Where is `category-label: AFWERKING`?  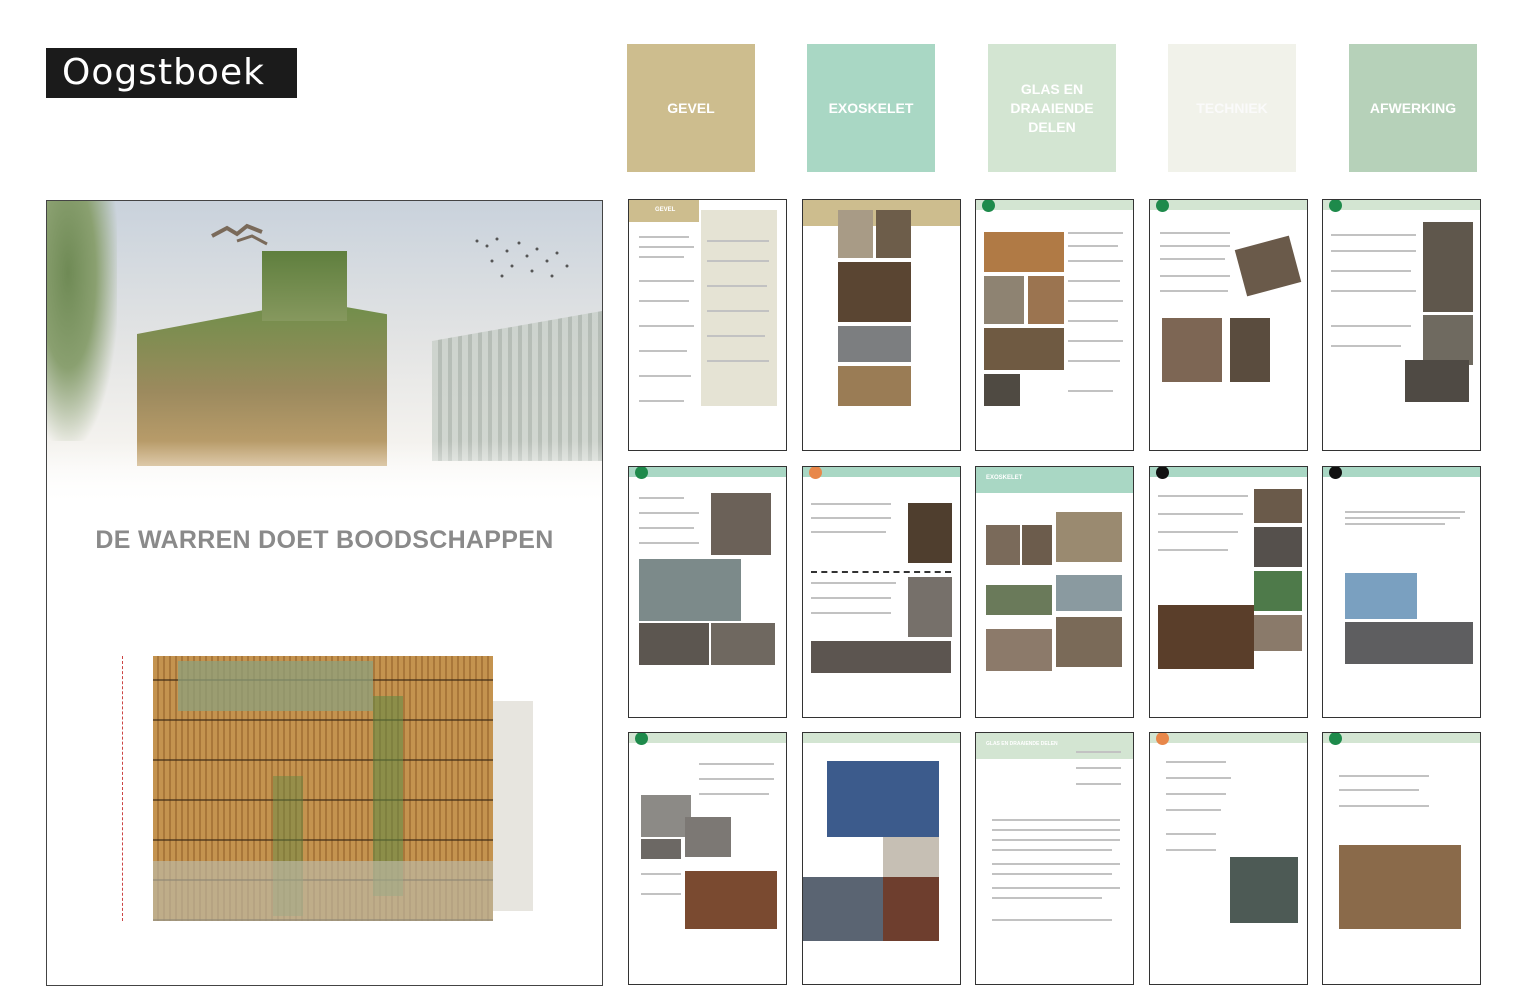
category-label: AFWERKING is located at coordinates (1413, 107).